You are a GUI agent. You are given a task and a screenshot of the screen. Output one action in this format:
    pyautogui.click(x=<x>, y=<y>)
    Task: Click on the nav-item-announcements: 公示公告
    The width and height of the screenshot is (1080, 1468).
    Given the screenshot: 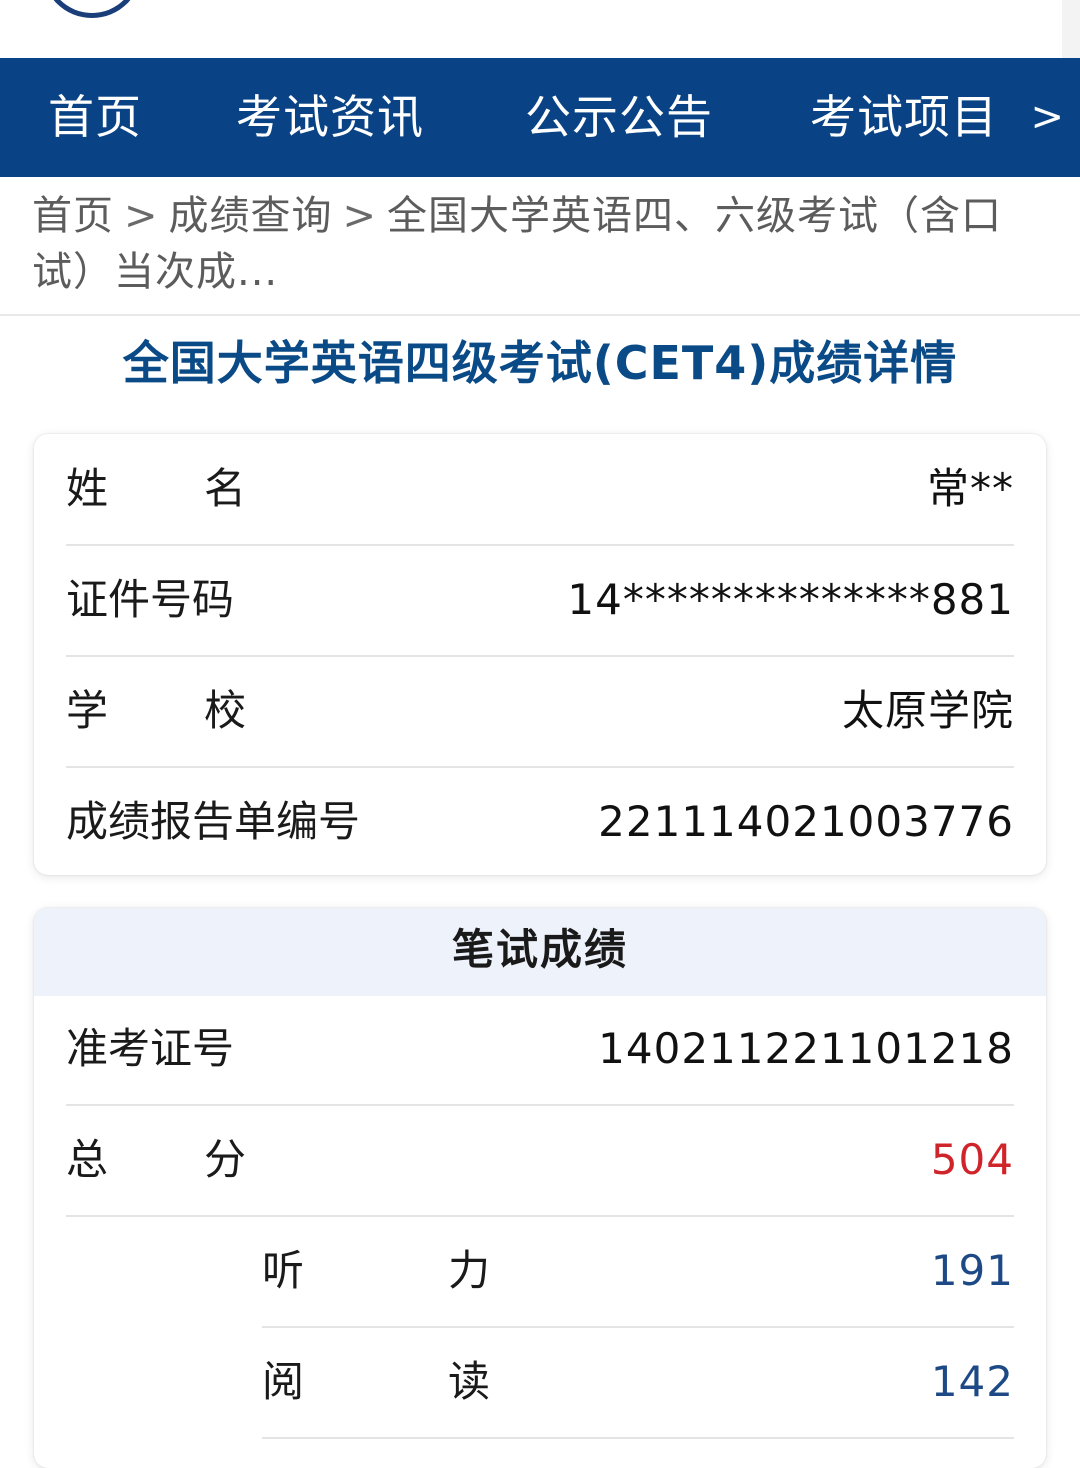 What is the action you would take?
    pyautogui.click(x=619, y=117)
    